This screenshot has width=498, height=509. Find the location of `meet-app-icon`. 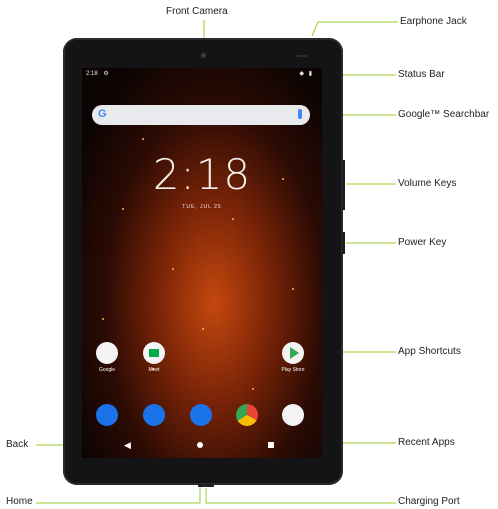

meet-app-icon is located at coordinates (154, 353).